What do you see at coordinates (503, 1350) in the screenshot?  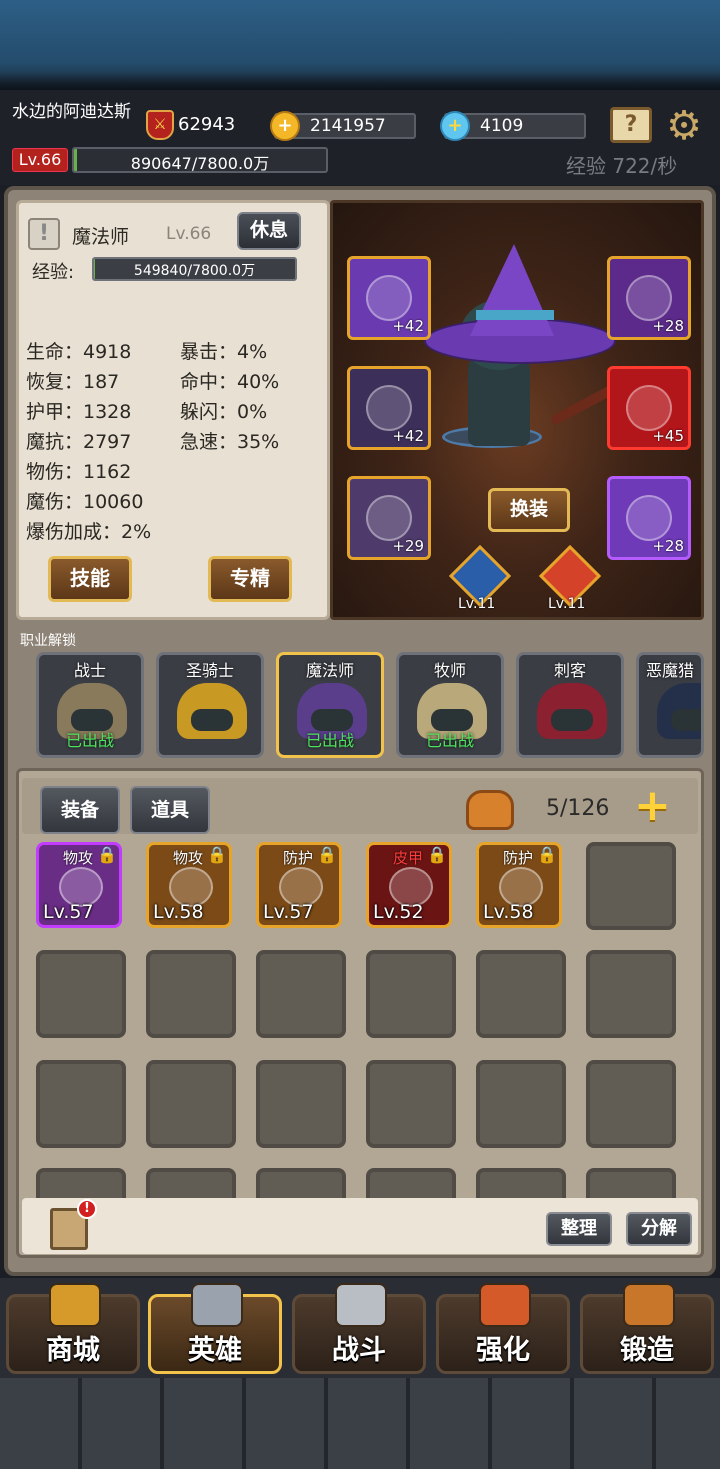 I see `nav-label-3: 强化` at bounding box center [503, 1350].